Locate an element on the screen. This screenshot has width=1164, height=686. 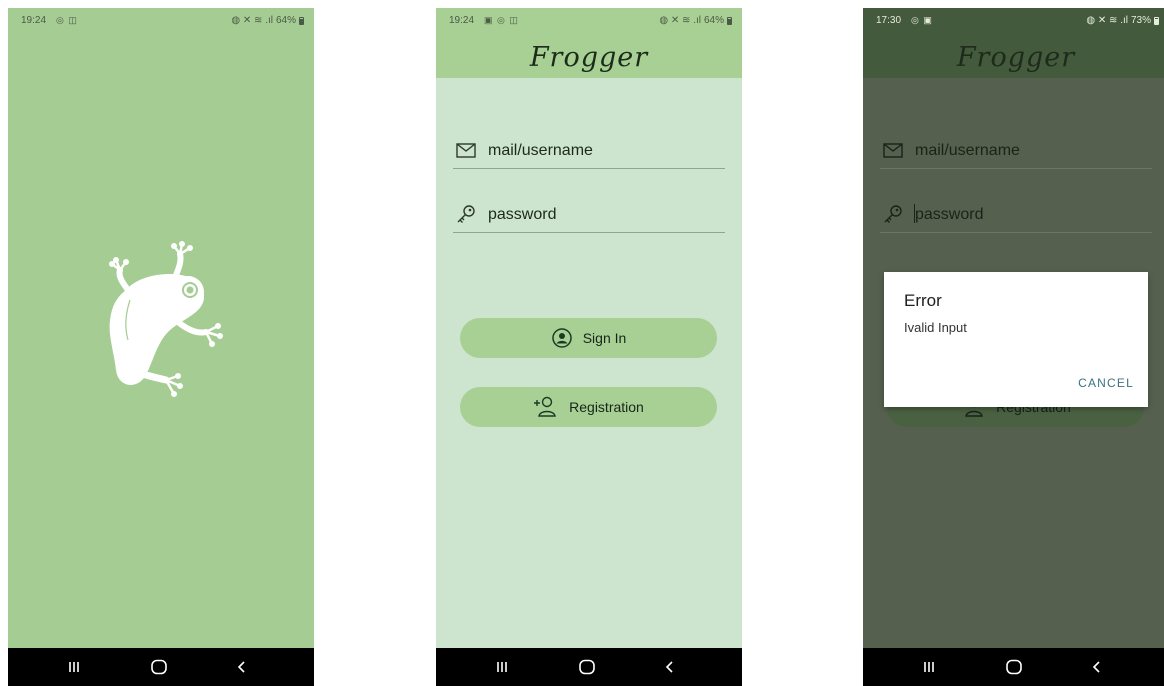
app-bar: 17:30 ◎ ▣ ◍ ✕ ≋ .ıl 73% Frogger is located at coordinates (1013, 43).